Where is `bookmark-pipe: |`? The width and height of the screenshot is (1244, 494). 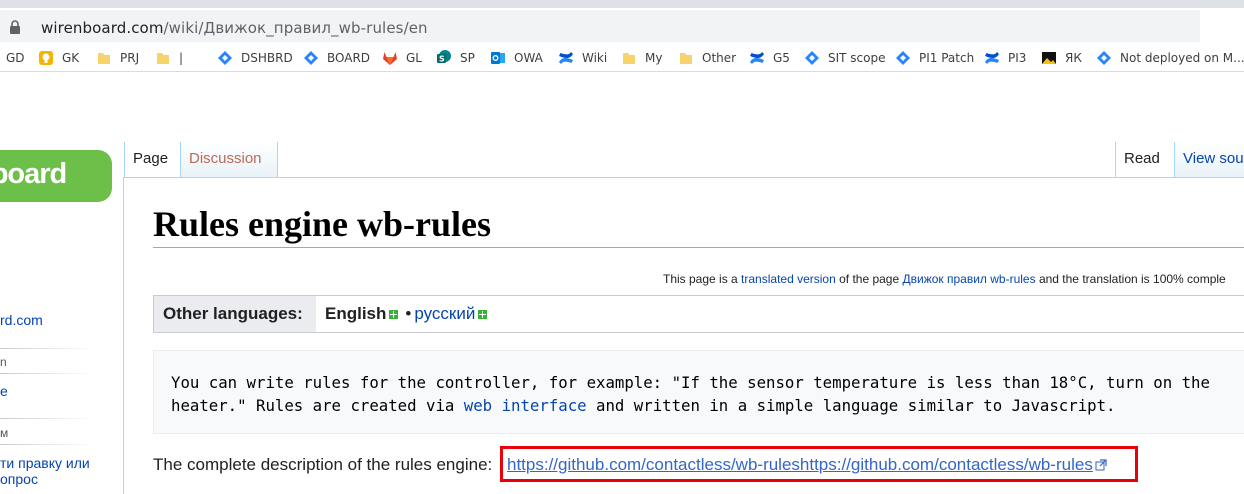 bookmark-pipe: | is located at coordinates (169, 58).